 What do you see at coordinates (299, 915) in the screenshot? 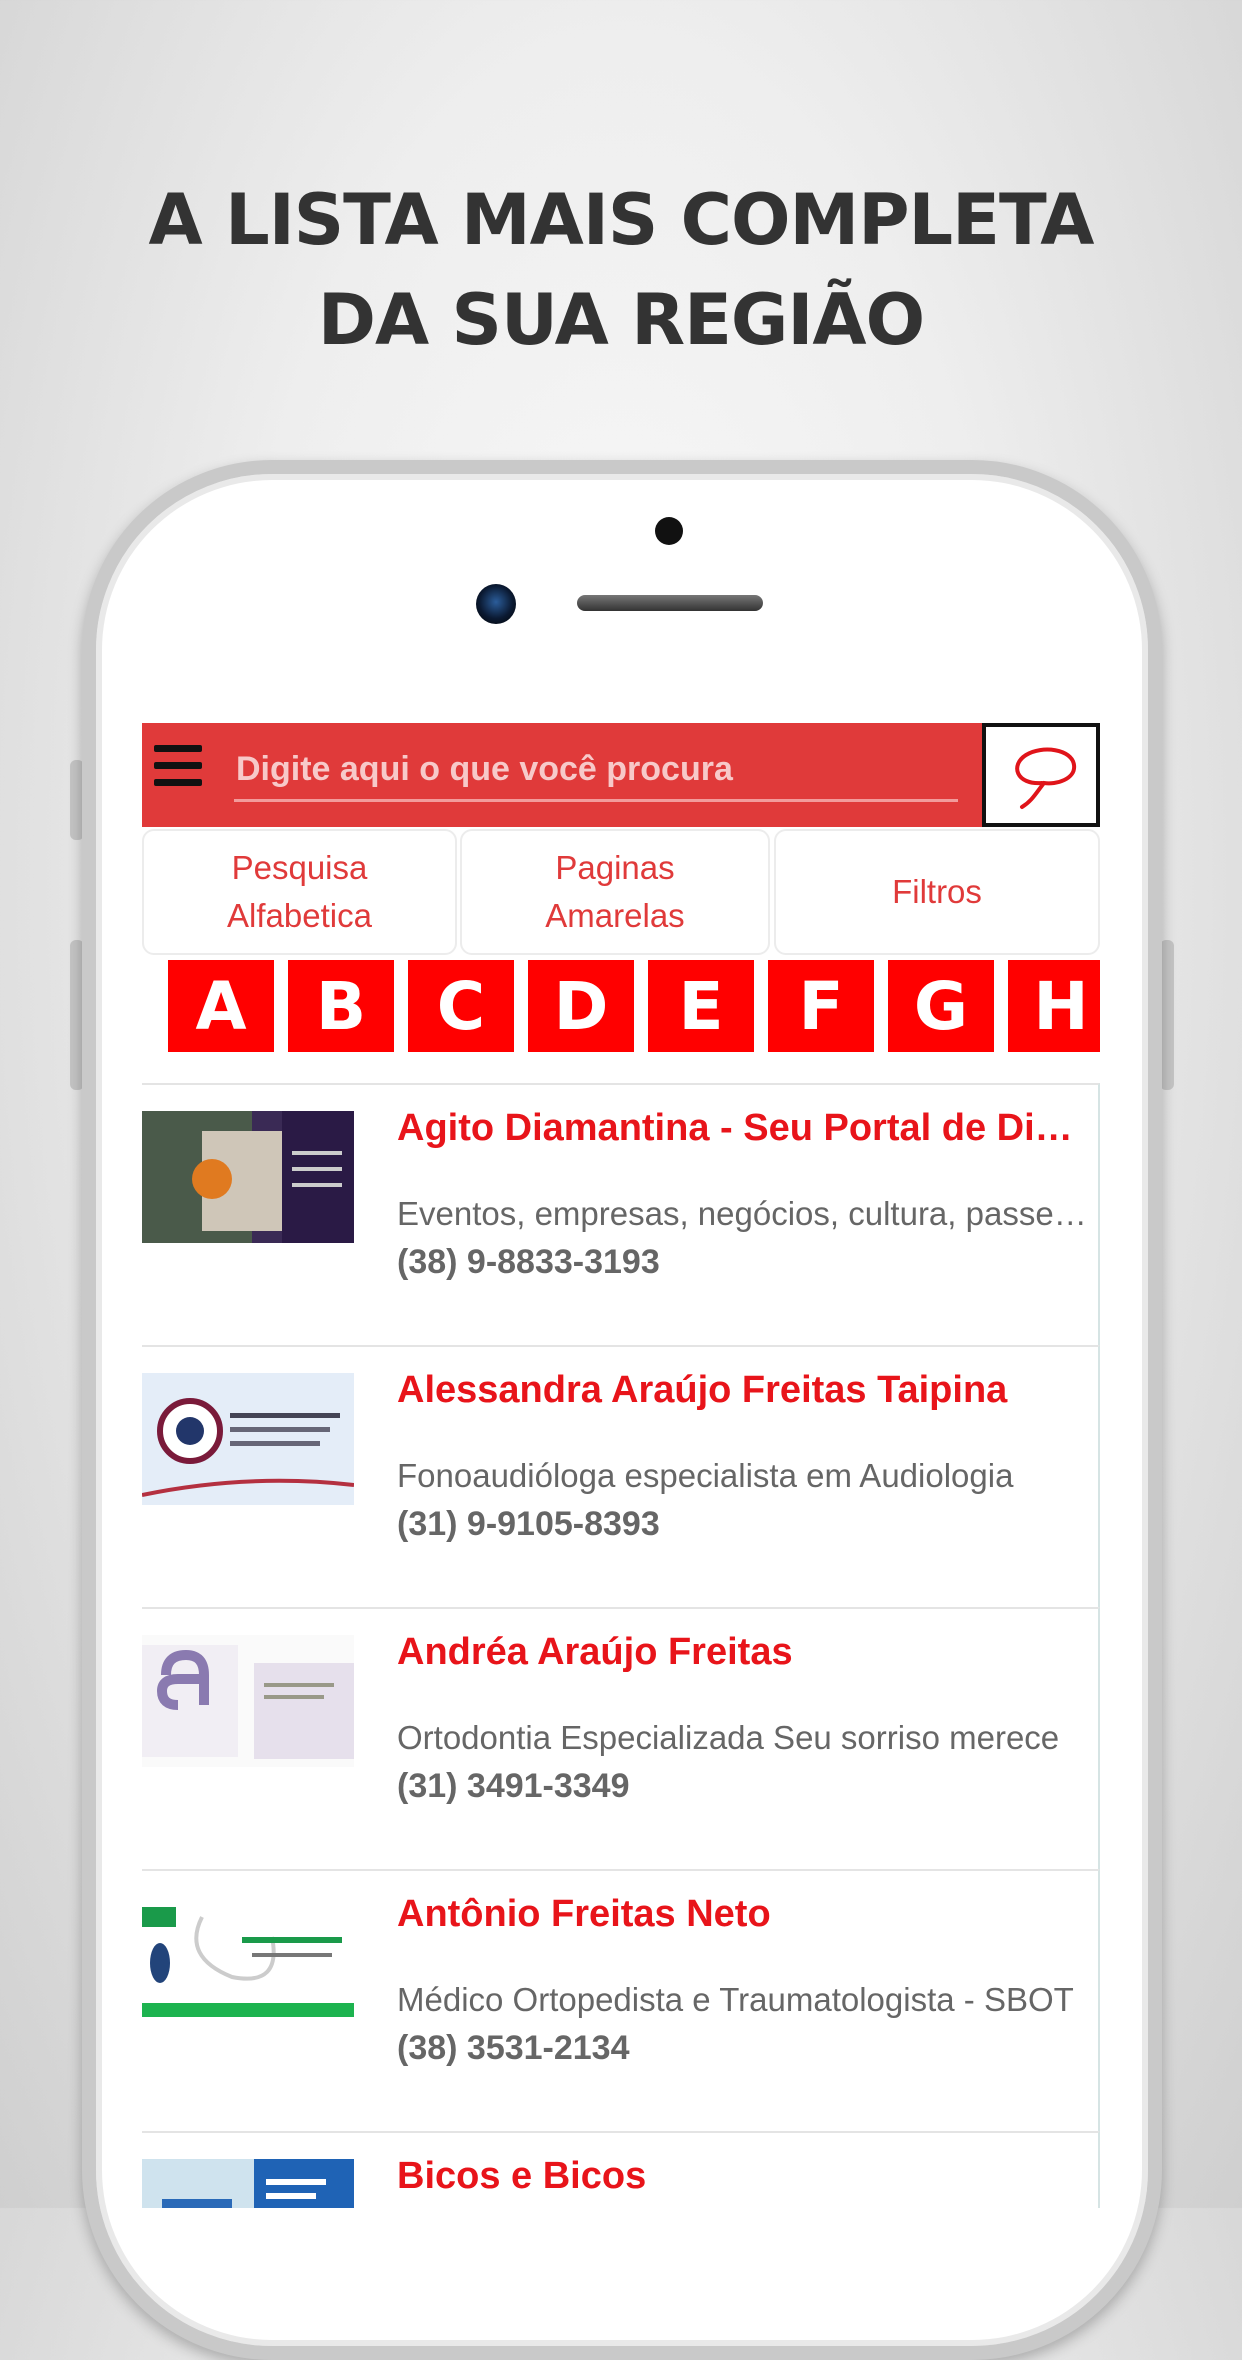
I see `tab-label: Alfabetica` at bounding box center [299, 915].